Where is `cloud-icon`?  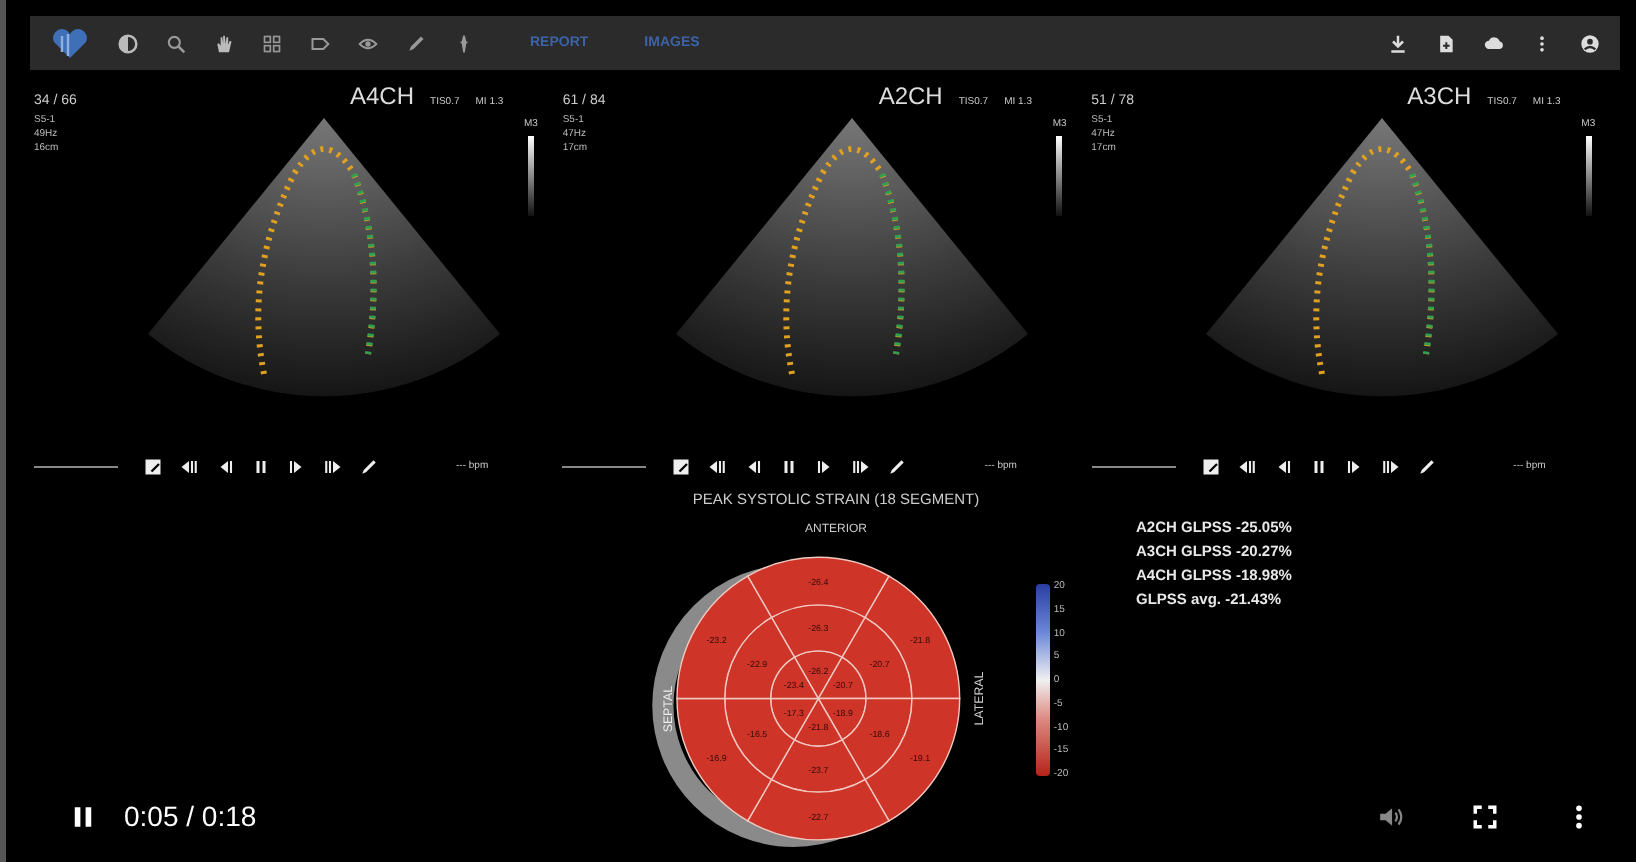 cloud-icon is located at coordinates (1494, 43).